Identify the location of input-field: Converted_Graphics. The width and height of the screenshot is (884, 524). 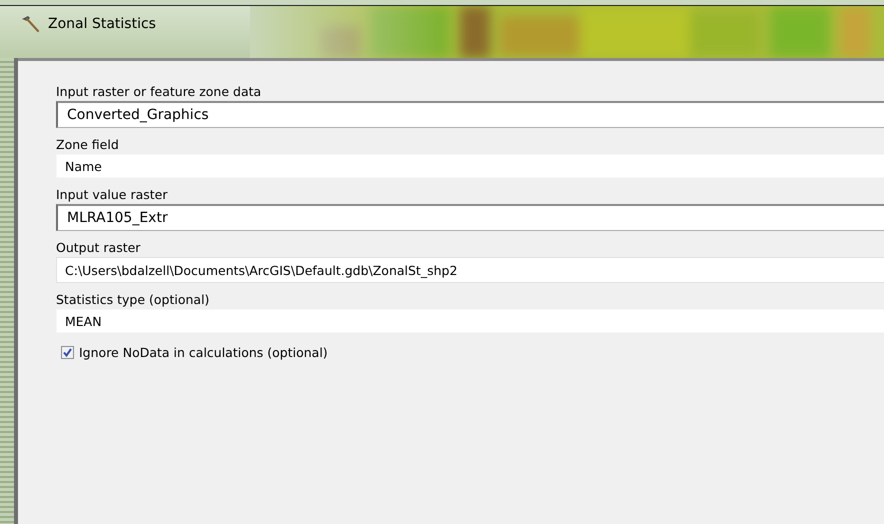
(470, 114).